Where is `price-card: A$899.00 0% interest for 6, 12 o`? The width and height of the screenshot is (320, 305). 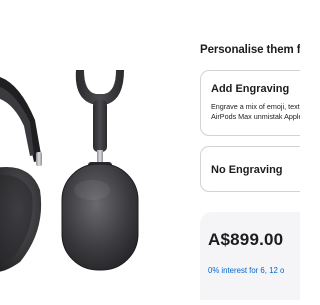
price-card: A$899.00 0% interest for 6, 12 o is located at coordinates (250, 256).